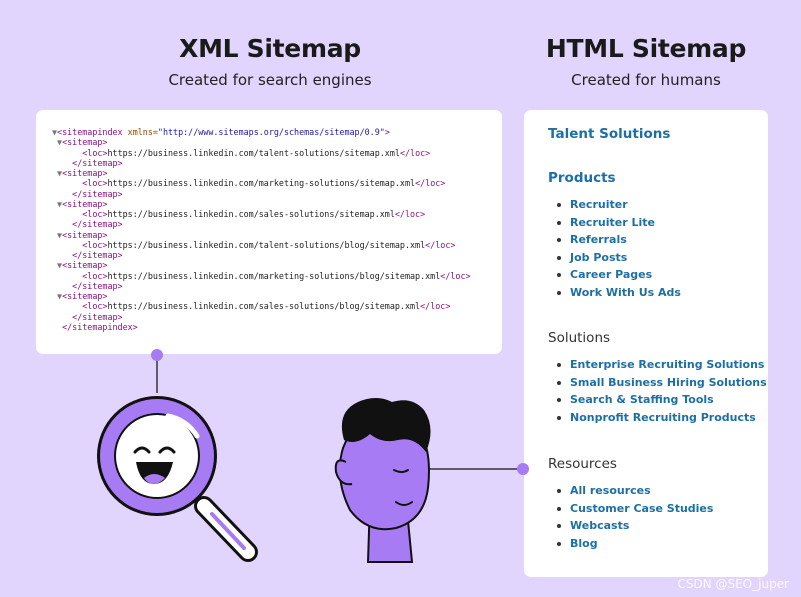 The width and height of the screenshot is (801, 597). I want to click on html-connector, so click(478, 469).